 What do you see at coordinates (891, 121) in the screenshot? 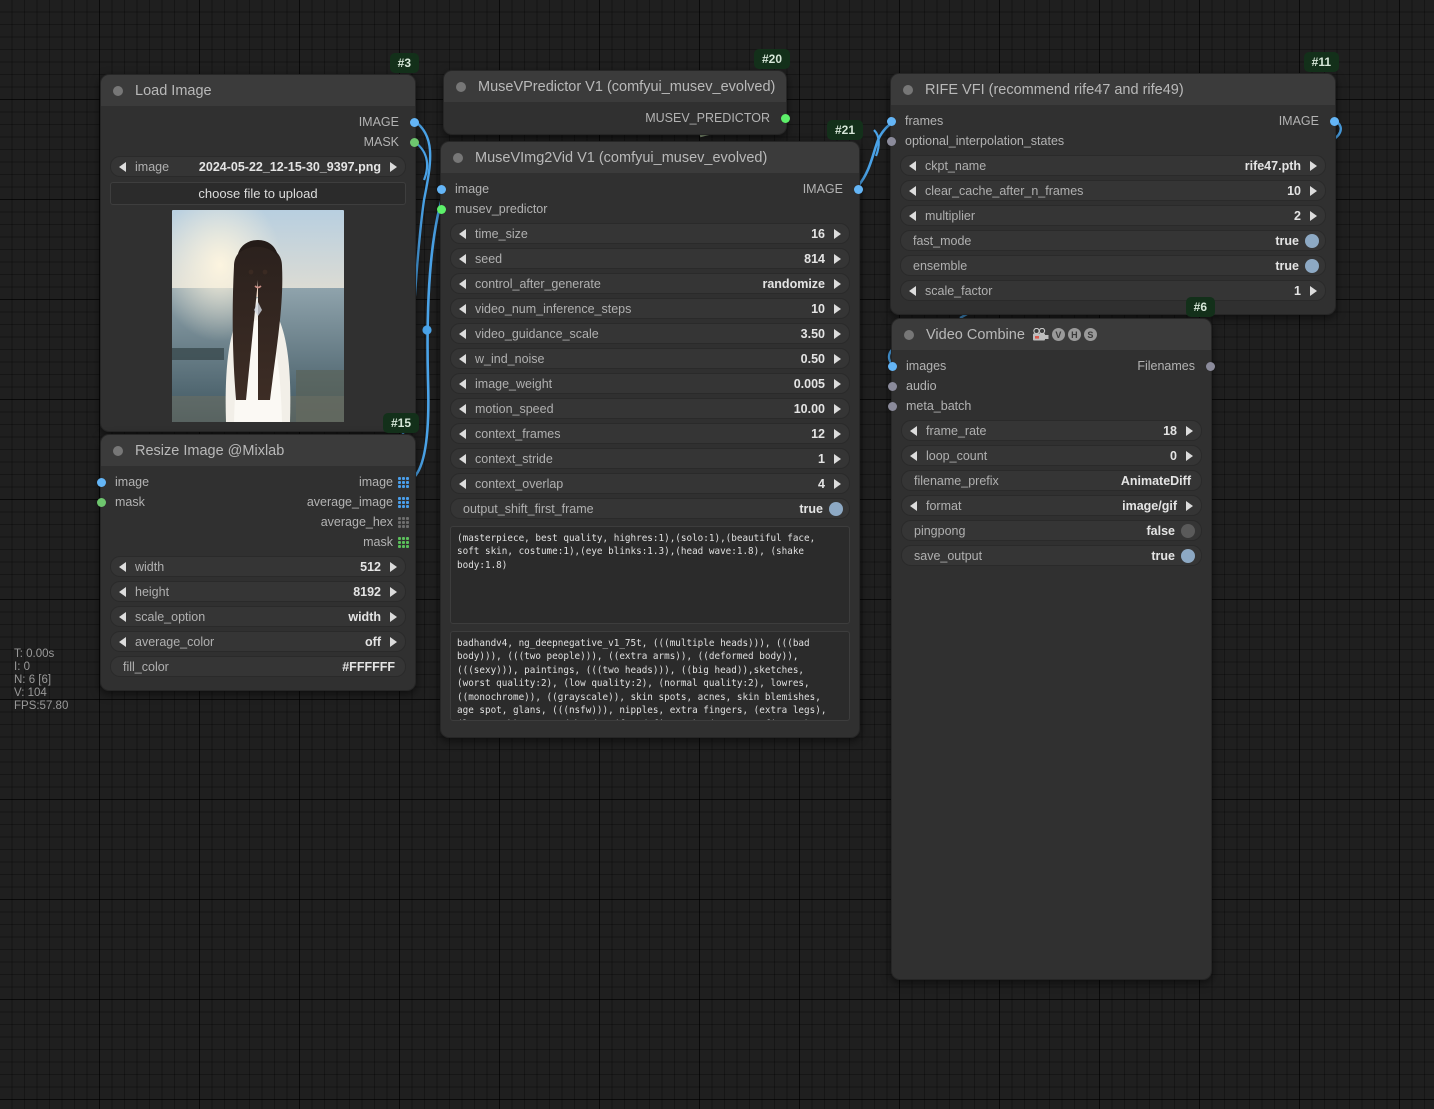
I see `input-dot-frames-icon` at bounding box center [891, 121].